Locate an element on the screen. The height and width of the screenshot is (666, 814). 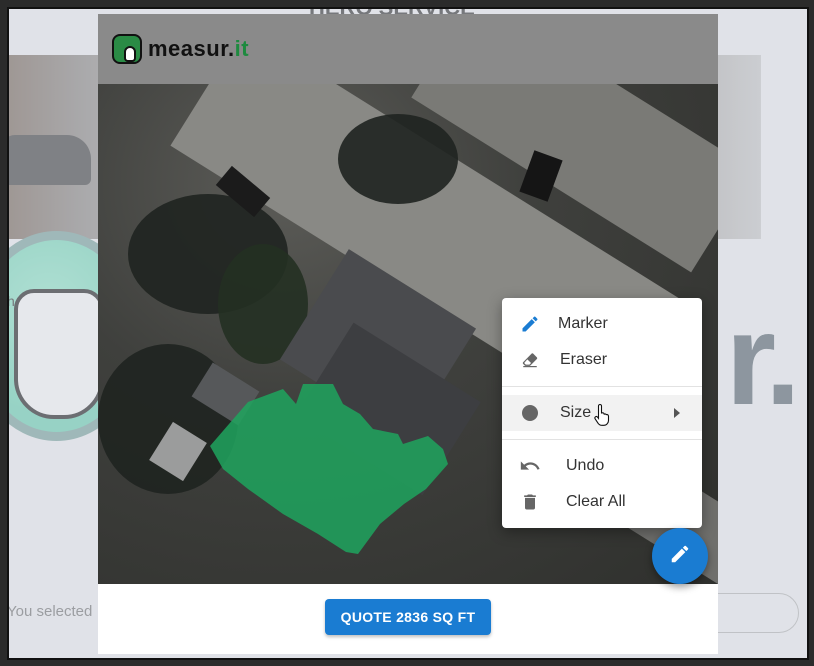
menu-item-undo: Undo is located at coordinates (602, 466).